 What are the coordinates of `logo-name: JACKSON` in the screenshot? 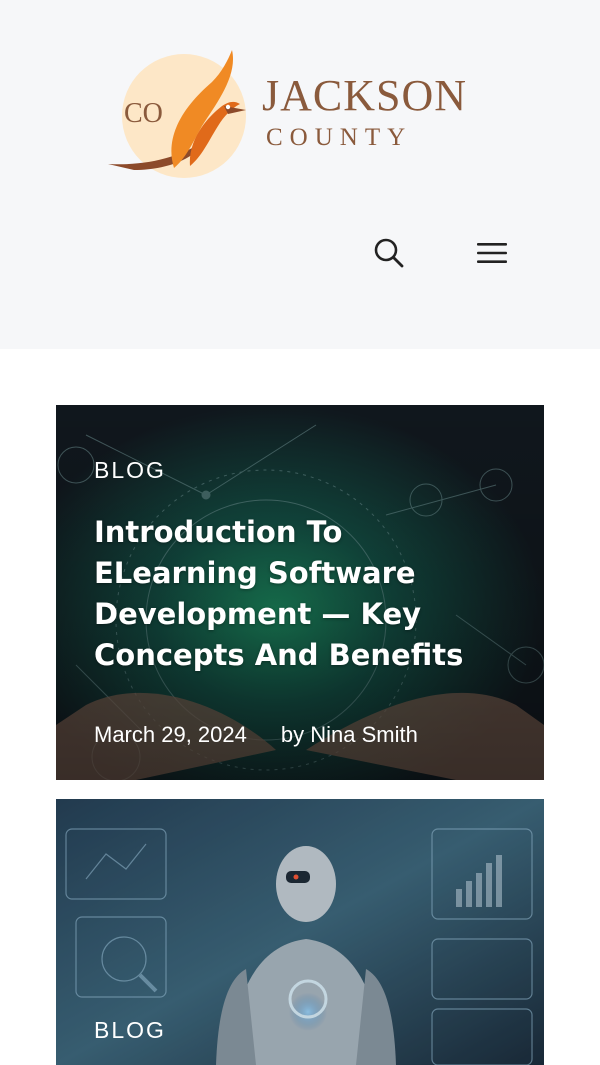 It's located at (365, 95).